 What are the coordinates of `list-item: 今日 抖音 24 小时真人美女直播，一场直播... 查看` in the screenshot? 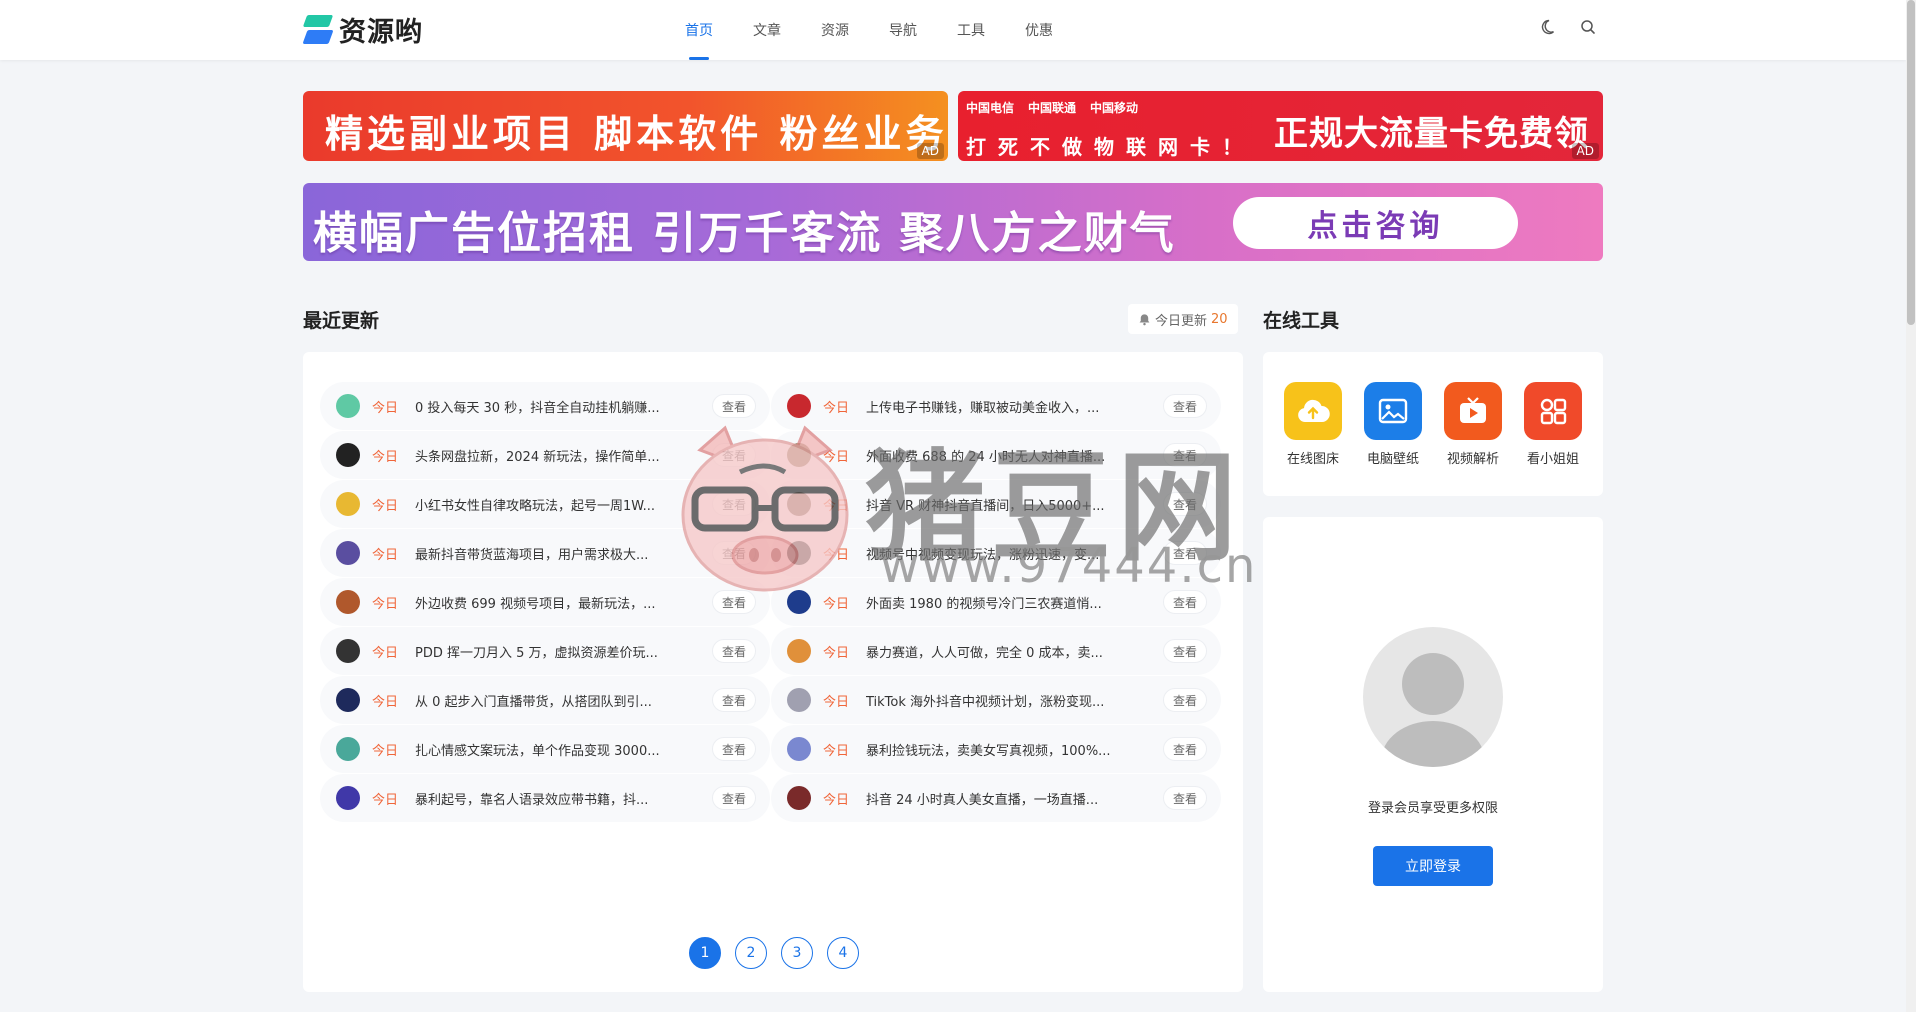 It's located at (996, 798).